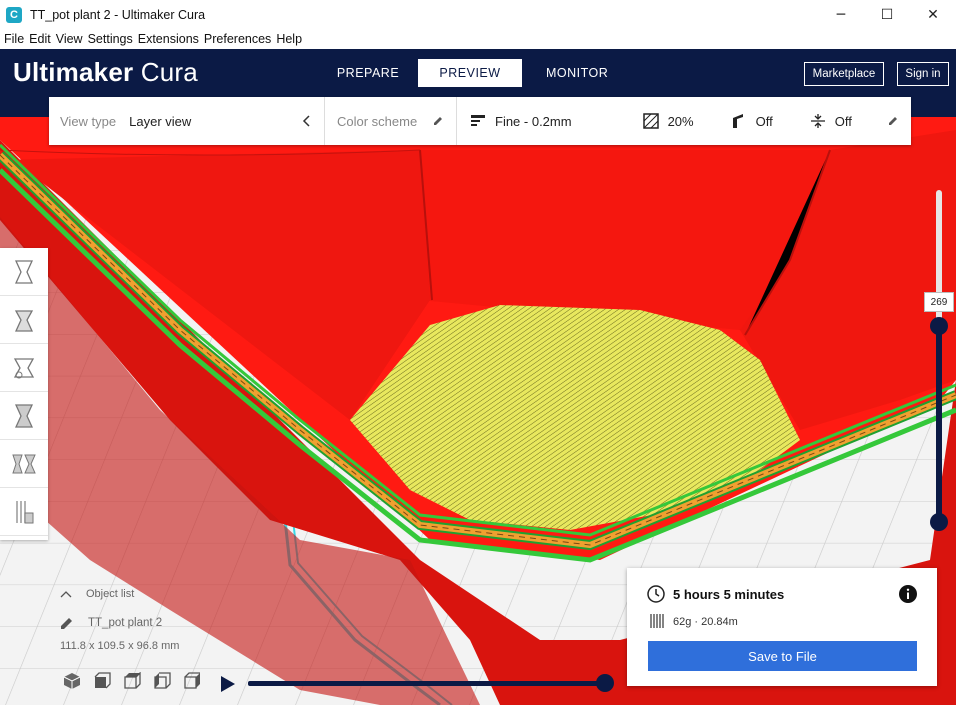 This screenshot has height=705, width=956. I want to click on view-type-value: Layer view, so click(160, 121).